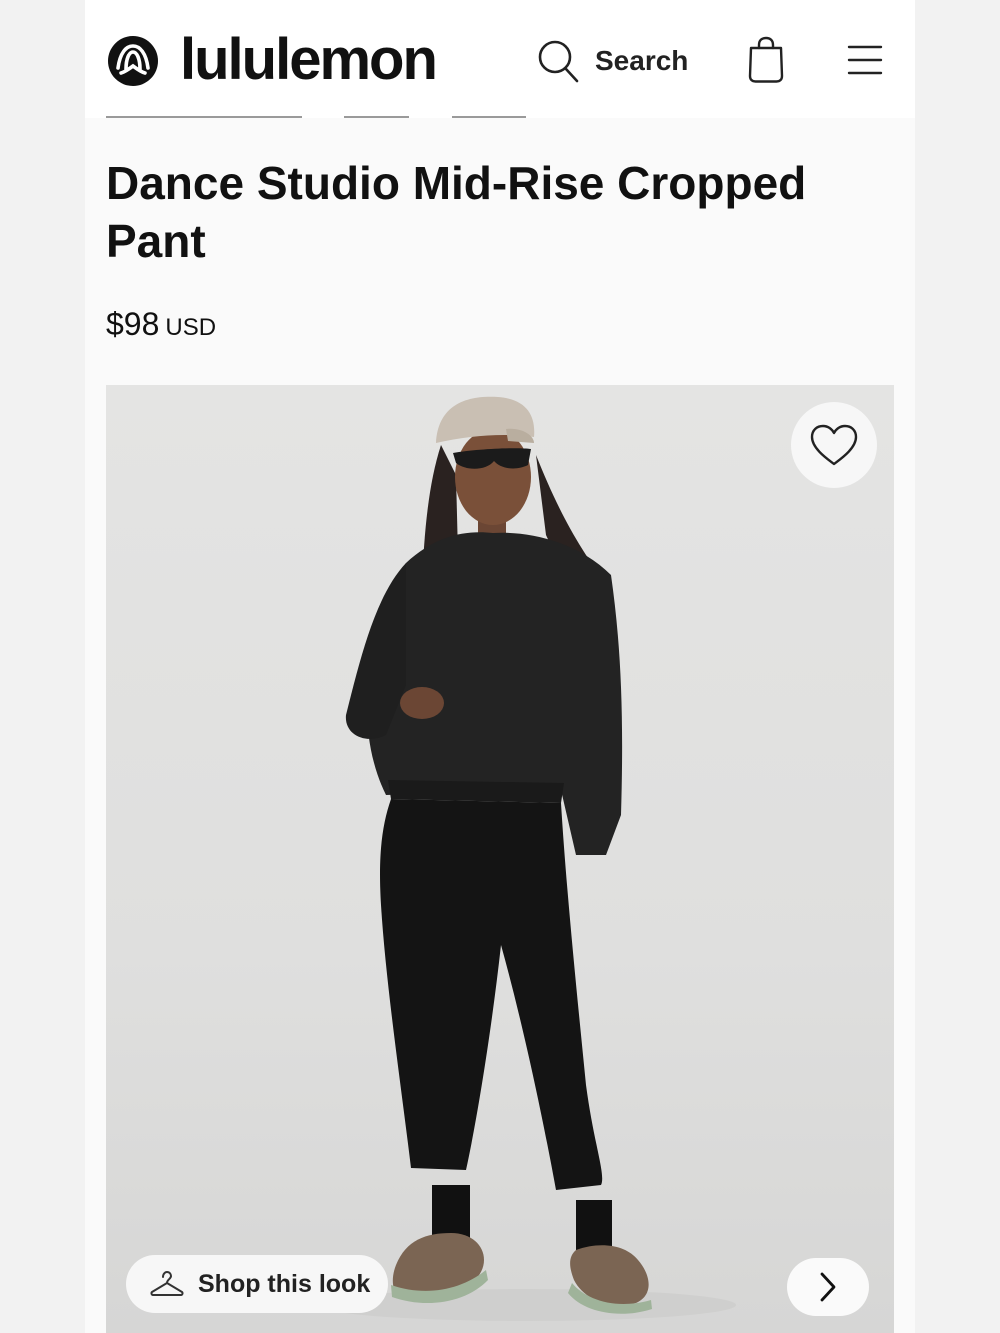  What do you see at coordinates (191, 327) in the screenshot?
I see `price-currency: USD` at bounding box center [191, 327].